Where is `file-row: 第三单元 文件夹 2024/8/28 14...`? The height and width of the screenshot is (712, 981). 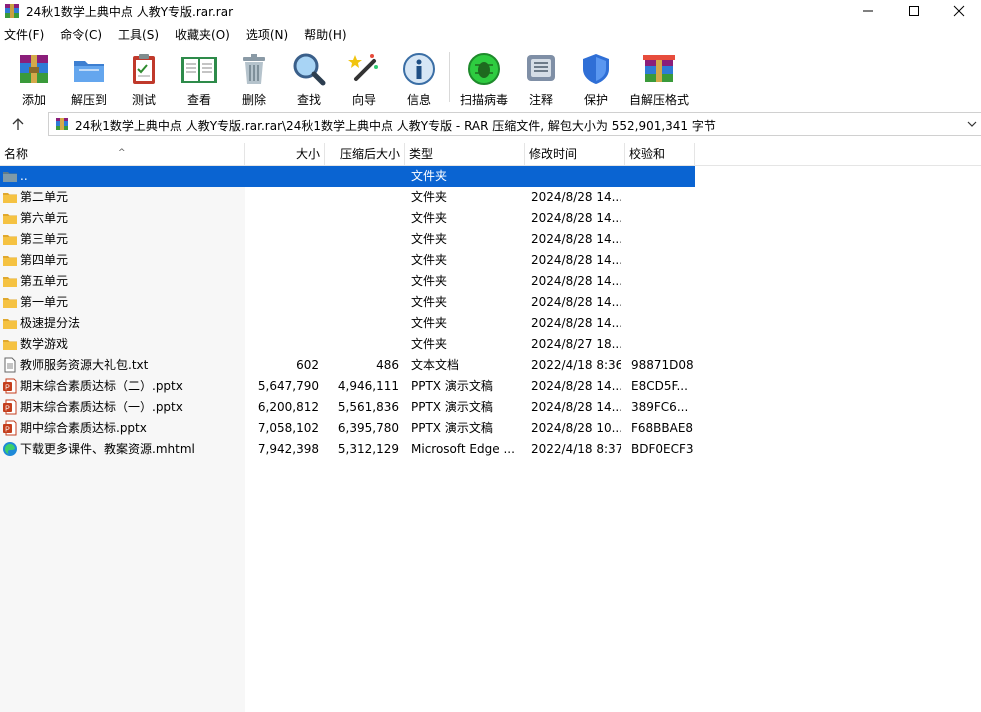 file-row: 第三单元 文件夹 2024/8/28 14... is located at coordinates (347, 239).